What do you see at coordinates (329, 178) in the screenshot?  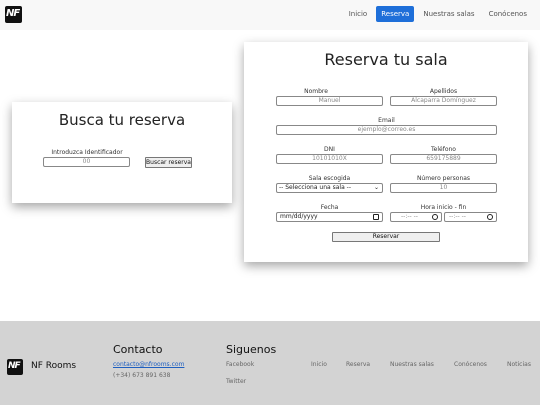 I see `sala-label: Sala escogida` at bounding box center [329, 178].